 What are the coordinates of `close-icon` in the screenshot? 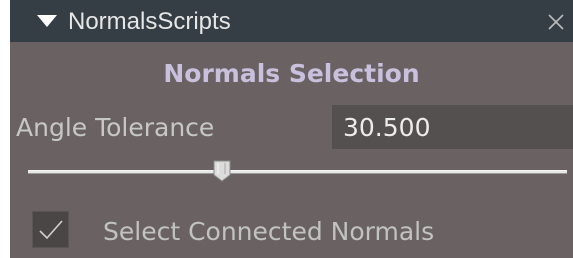 It's located at (556, 22).